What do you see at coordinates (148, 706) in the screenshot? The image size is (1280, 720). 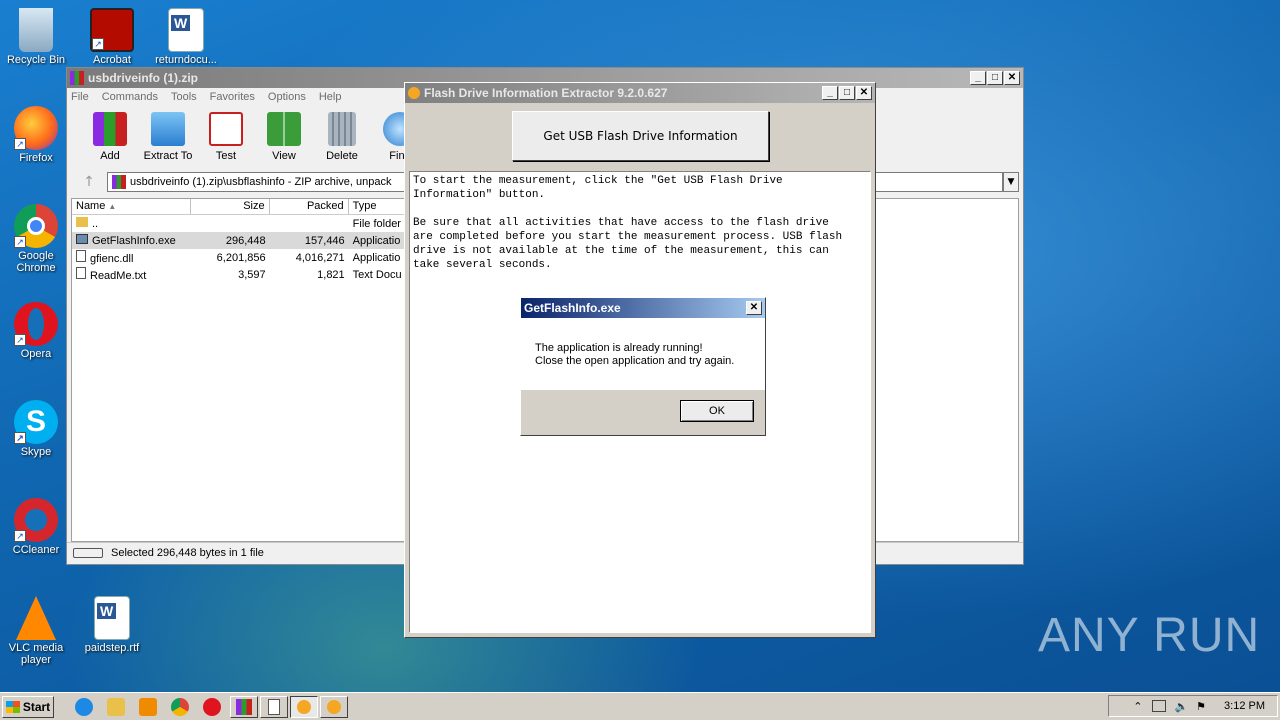 I see `media-player-icon` at bounding box center [148, 706].